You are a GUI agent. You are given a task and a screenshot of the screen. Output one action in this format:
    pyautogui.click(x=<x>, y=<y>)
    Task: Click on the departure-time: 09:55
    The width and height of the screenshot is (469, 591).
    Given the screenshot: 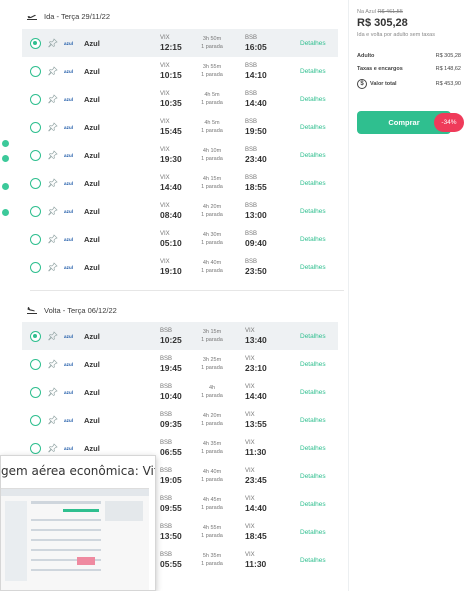 What is the action you would take?
    pyautogui.click(x=171, y=508)
    